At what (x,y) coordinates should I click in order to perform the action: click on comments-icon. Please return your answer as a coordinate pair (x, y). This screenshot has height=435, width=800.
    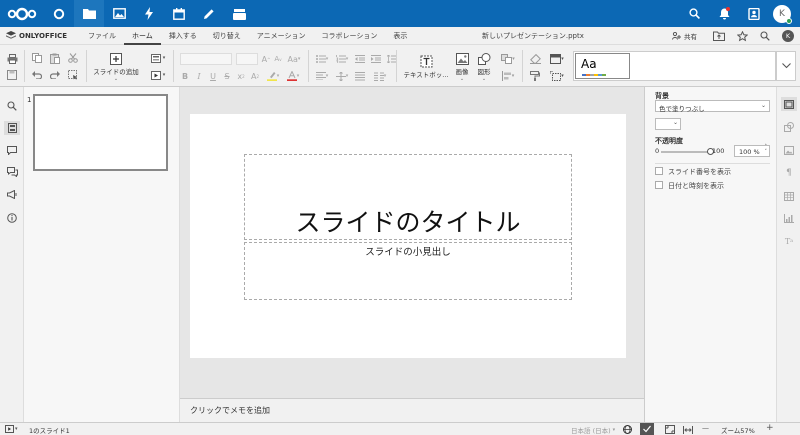
    Looking at the image, I should click on (12, 150).